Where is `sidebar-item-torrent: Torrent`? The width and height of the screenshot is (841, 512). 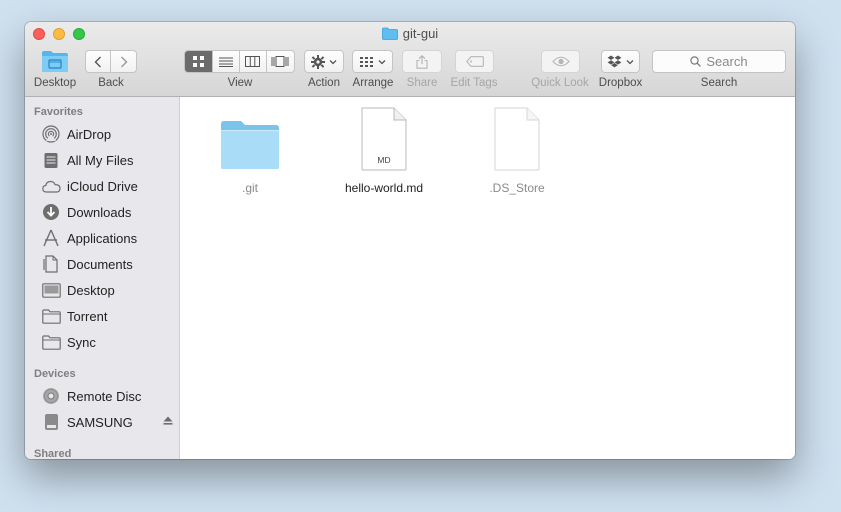
sidebar-item-torrent: Torrent is located at coordinates (107, 316).